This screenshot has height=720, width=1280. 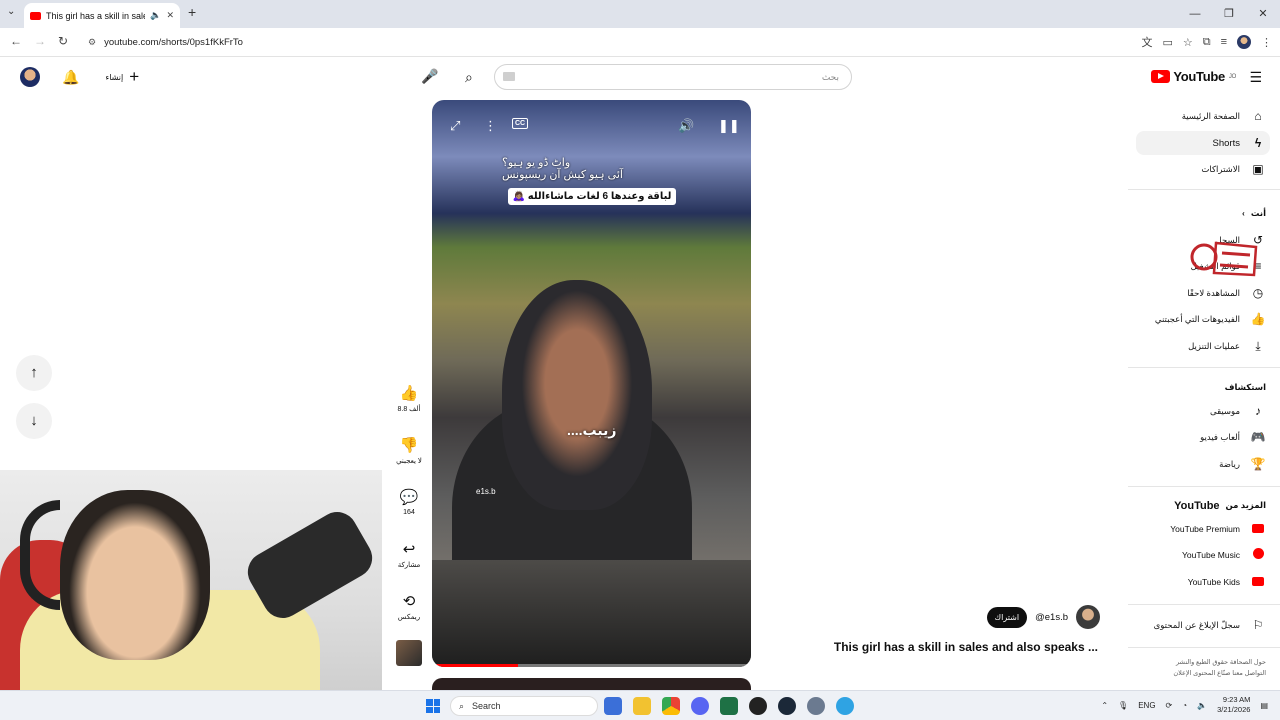 What do you see at coordinates (1195, 14) in the screenshot?
I see `minimize-button: —` at bounding box center [1195, 14].